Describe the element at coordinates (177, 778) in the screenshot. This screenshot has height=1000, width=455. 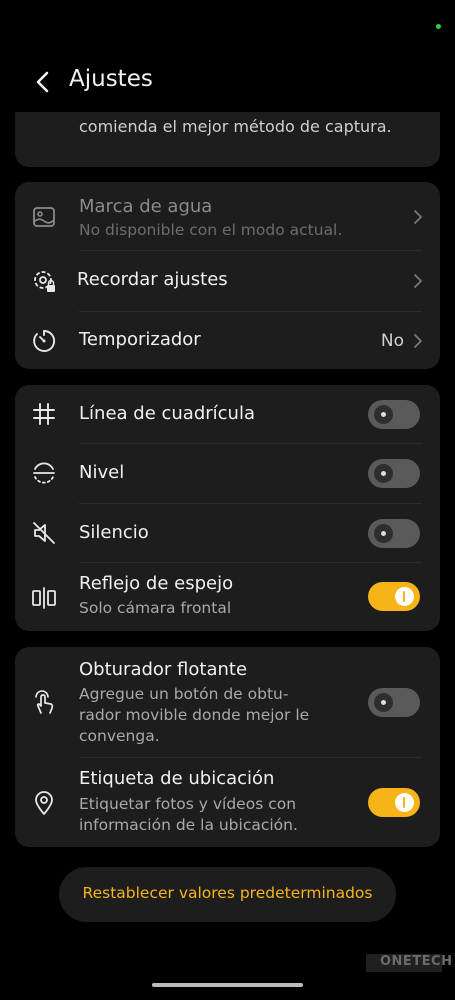
I see `location-tag-label: Etiqueta de ubicación` at that location.